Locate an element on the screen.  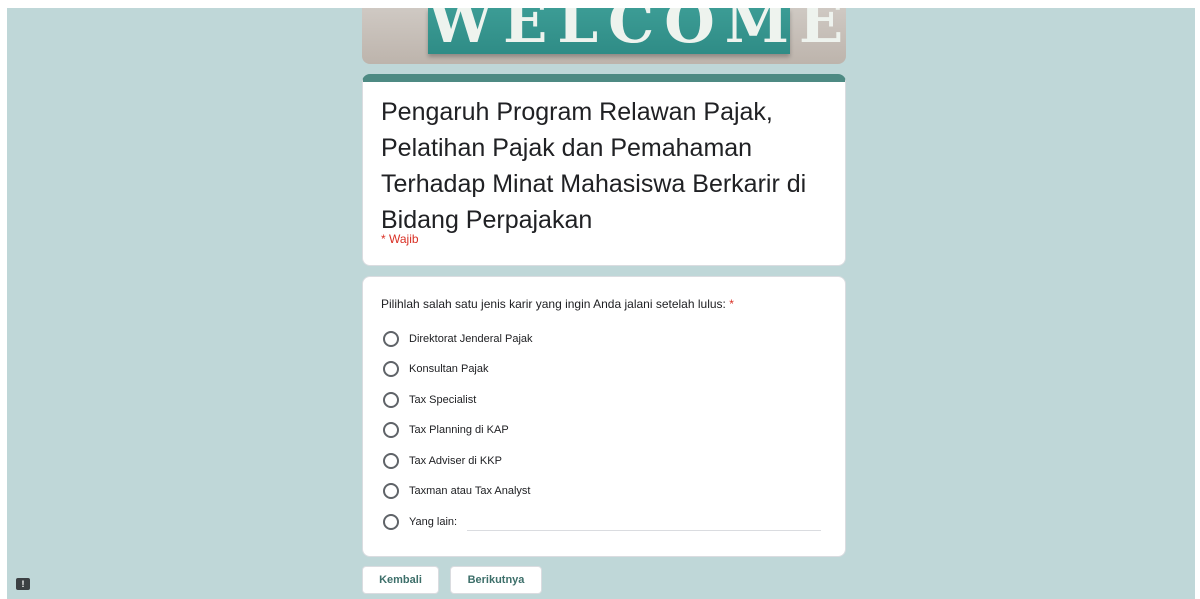
option-label: Tax Adviser di KKP is located at coordinates (455, 461).